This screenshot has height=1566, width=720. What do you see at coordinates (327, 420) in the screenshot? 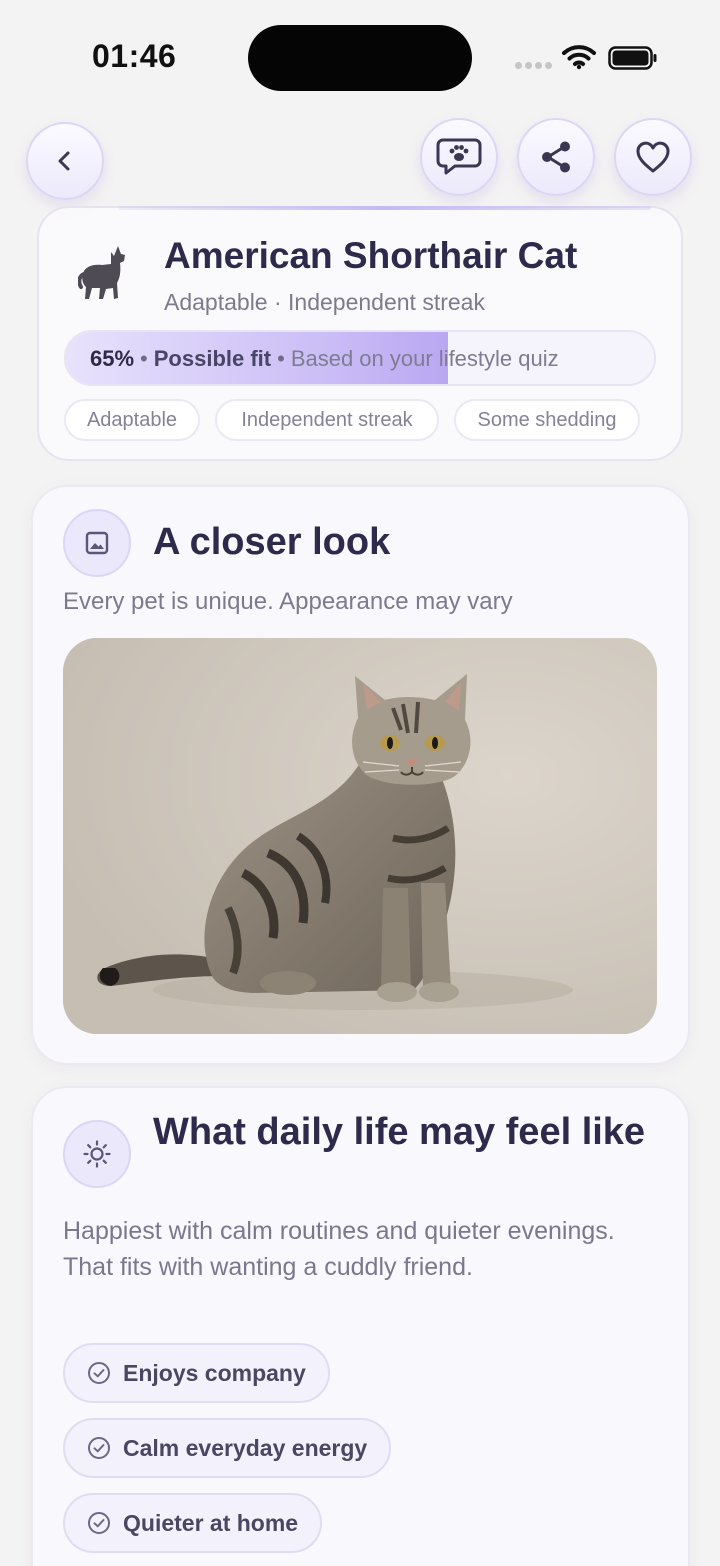
I see `trait-chip: Independent streak` at bounding box center [327, 420].